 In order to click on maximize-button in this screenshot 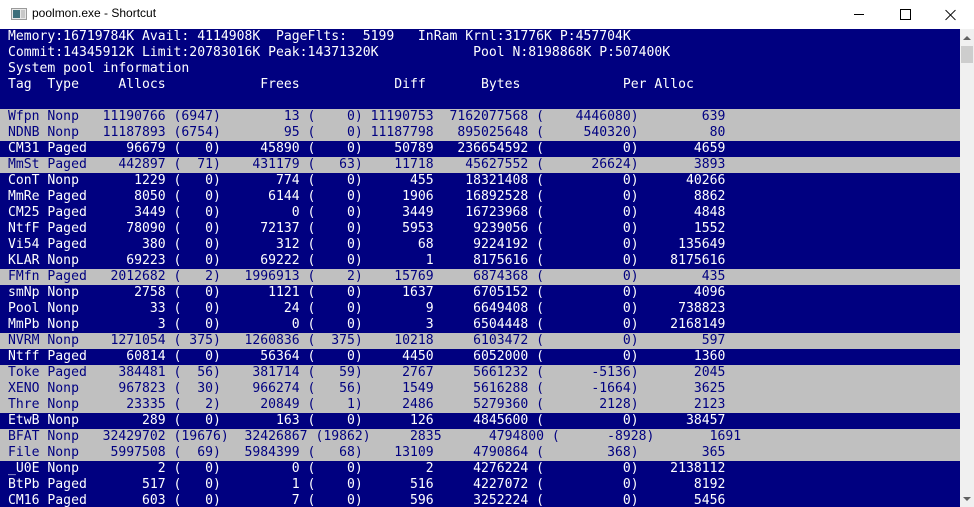, I will do `click(905, 14)`.